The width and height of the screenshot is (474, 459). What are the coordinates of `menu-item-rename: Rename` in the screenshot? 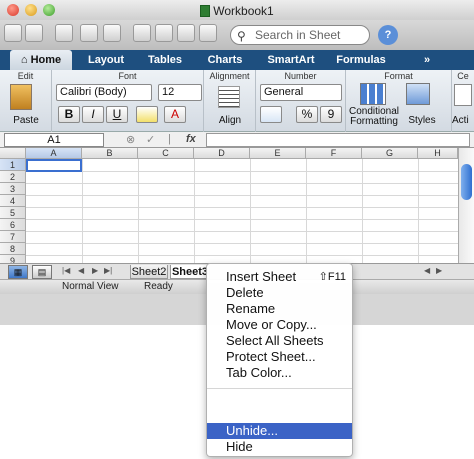 It's located at (279, 309).